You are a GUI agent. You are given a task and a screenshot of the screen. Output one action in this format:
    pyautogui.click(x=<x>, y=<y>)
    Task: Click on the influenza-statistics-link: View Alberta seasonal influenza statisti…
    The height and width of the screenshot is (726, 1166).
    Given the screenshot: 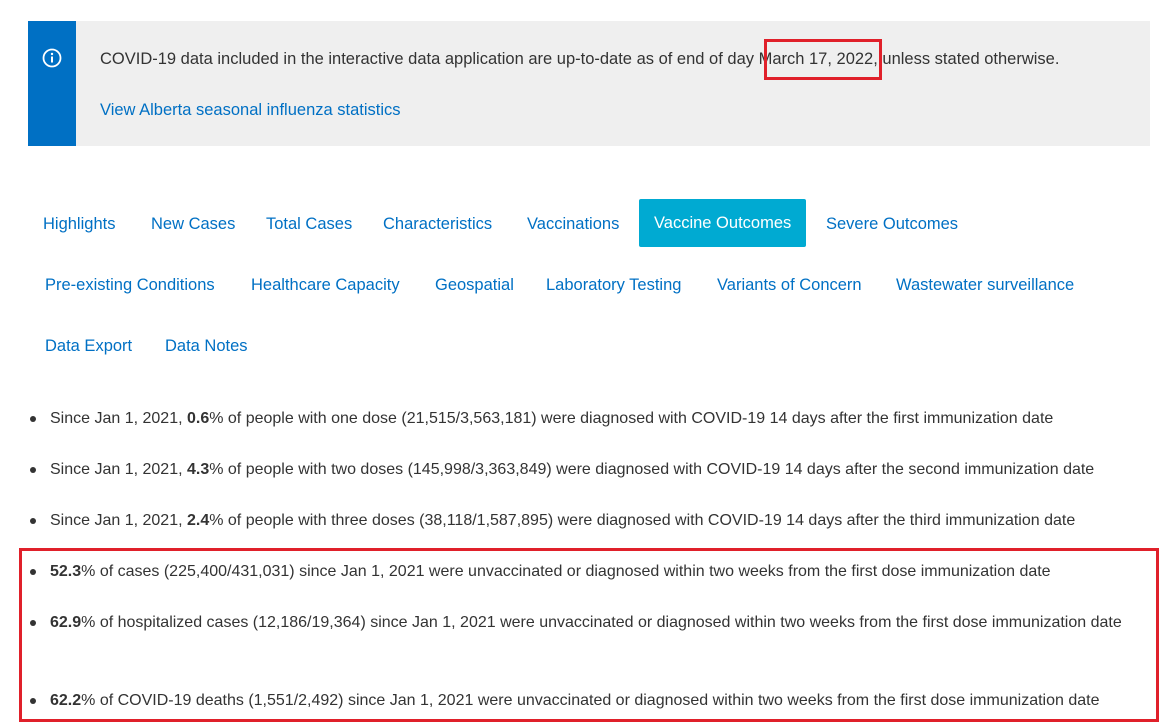 What is the action you would take?
    pyautogui.click(x=250, y=110)
    